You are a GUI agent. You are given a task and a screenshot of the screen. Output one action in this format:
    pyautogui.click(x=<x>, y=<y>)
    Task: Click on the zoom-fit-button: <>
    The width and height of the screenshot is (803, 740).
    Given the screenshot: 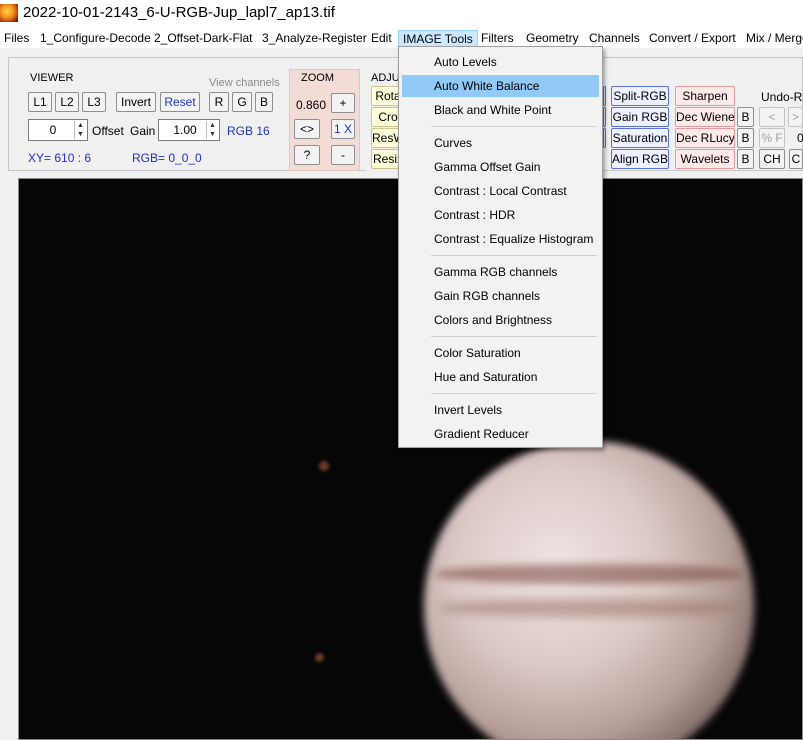 What is the action you would take?
    pyautogui.click(x=307, y=129)
    